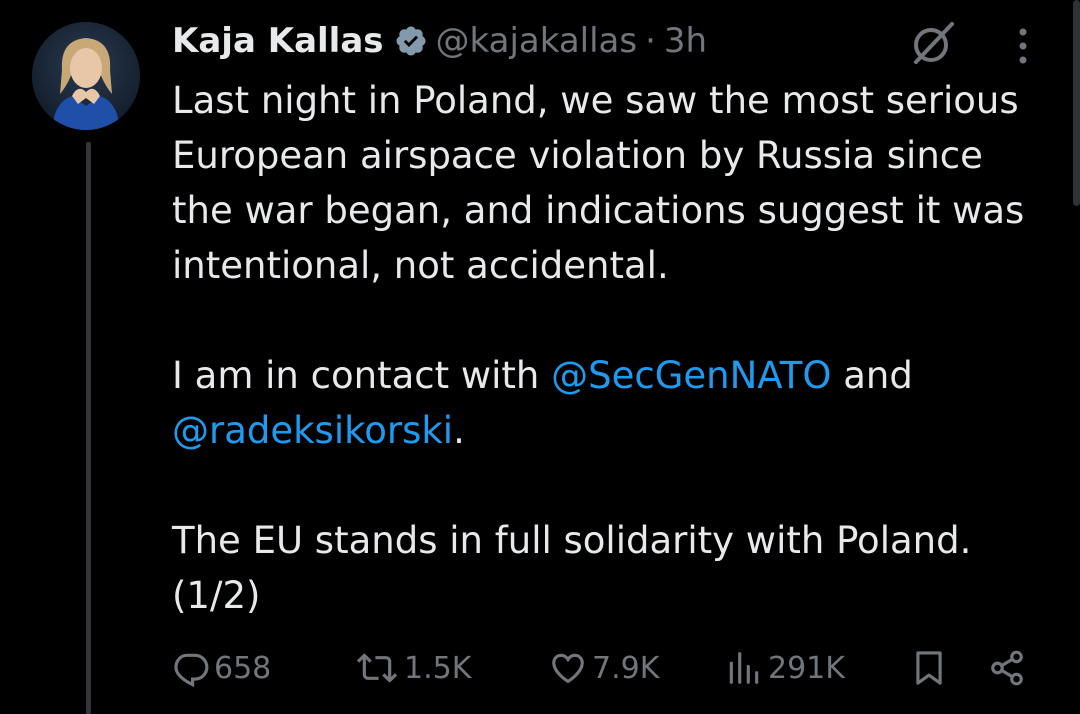 The height and width of the screenshot is (714, 1080). I want to click on grok-icon, so click(932, 44).